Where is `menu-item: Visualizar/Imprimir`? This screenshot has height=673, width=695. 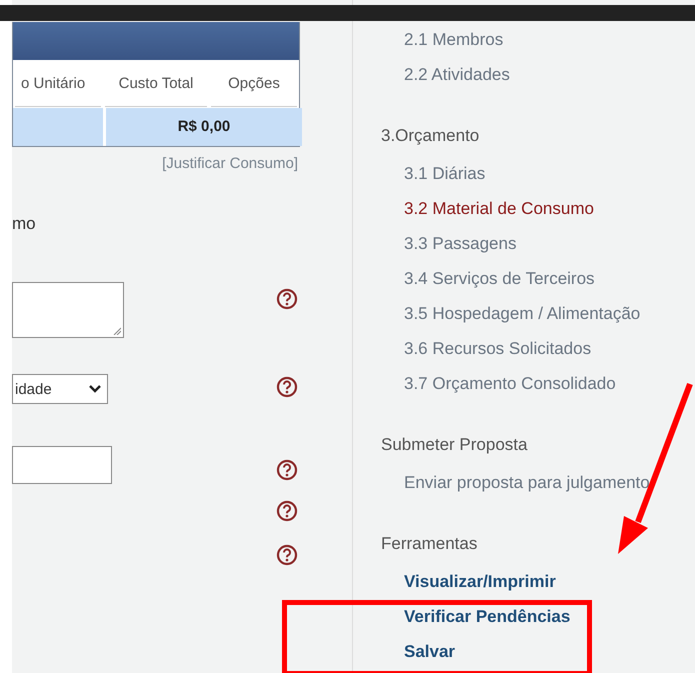
menu-item: Visualizar/Imprimir is located at coordinates (480, 581).